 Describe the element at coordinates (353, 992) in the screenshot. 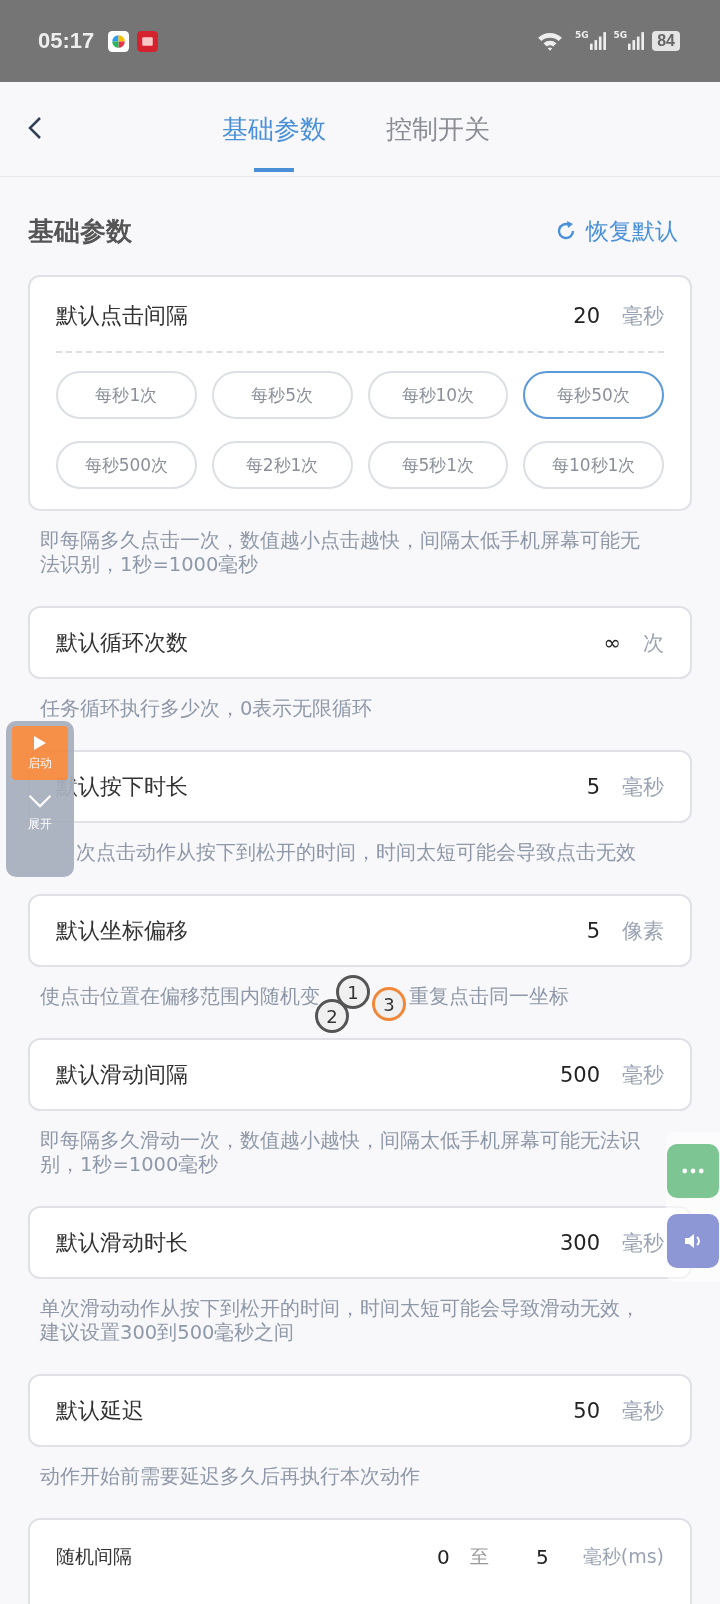

I see `tap-point-marker: 1` at that location.